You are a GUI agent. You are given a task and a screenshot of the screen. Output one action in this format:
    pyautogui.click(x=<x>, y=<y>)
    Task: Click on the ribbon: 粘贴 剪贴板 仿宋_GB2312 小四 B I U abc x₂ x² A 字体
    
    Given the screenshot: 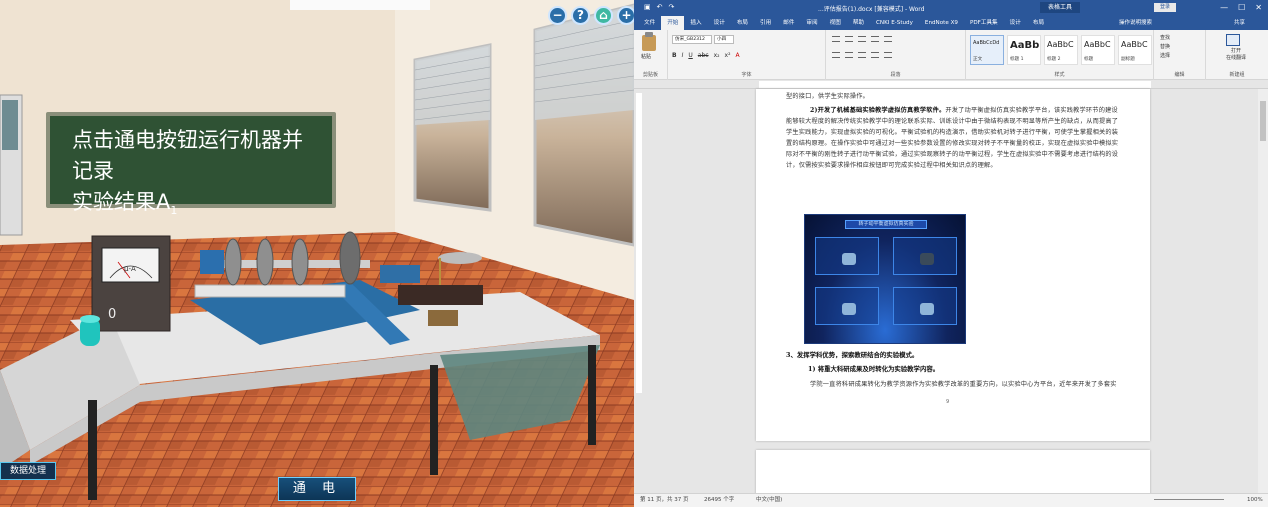 What is the action you would take?
    pyautogui.click(x=951, y=55)
    